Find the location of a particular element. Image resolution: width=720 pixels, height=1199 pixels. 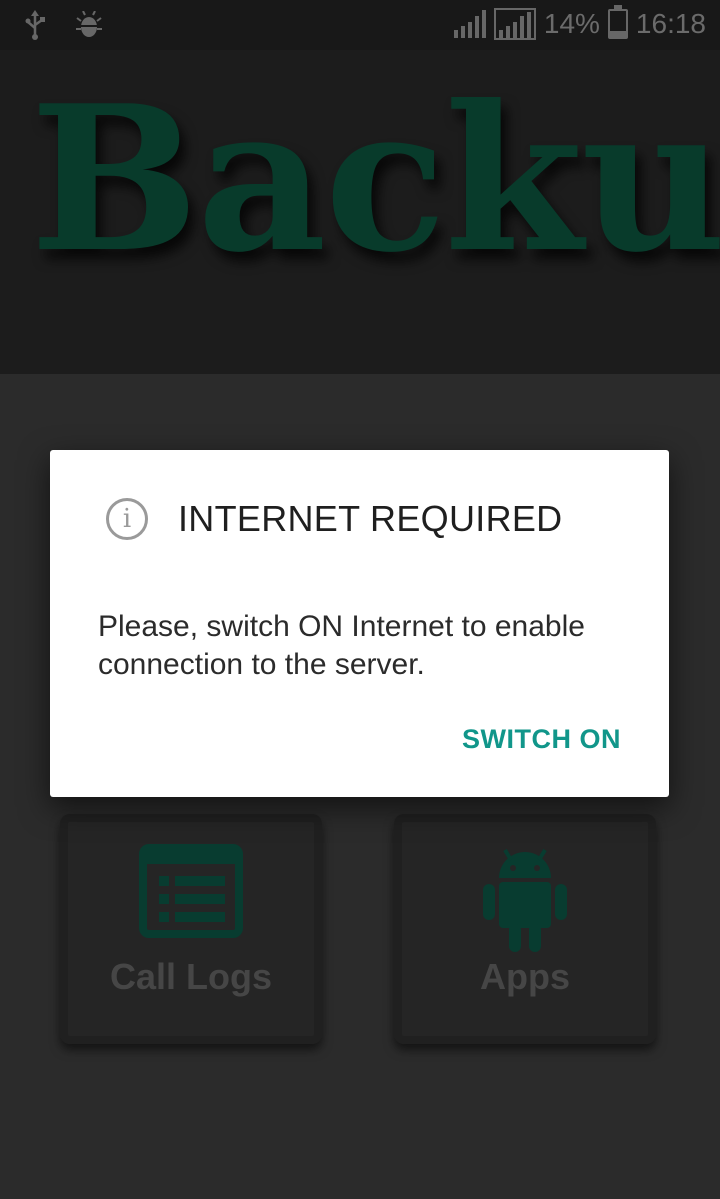

dialog-title: INTERNET REQUIRED is located at coordinates (370, 518).